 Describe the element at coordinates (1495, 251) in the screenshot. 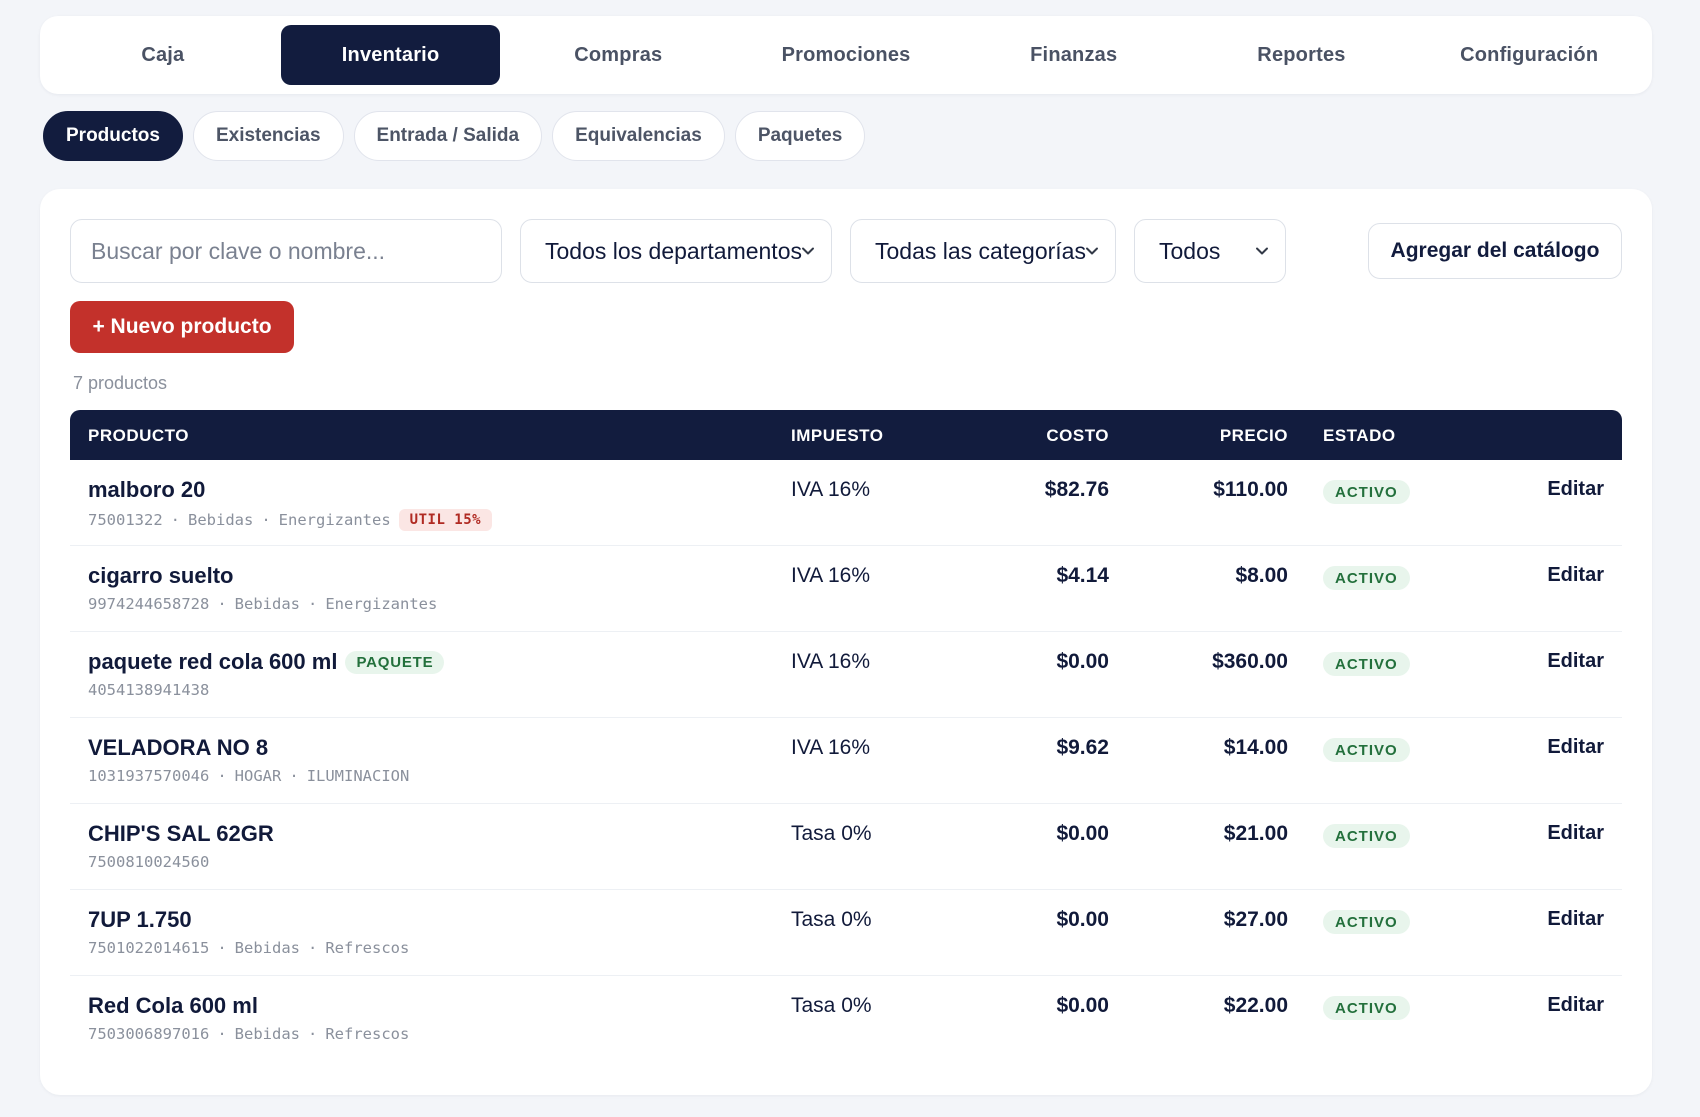

I see `add-from-catalog-button: Agregar del catálogo` at that location.